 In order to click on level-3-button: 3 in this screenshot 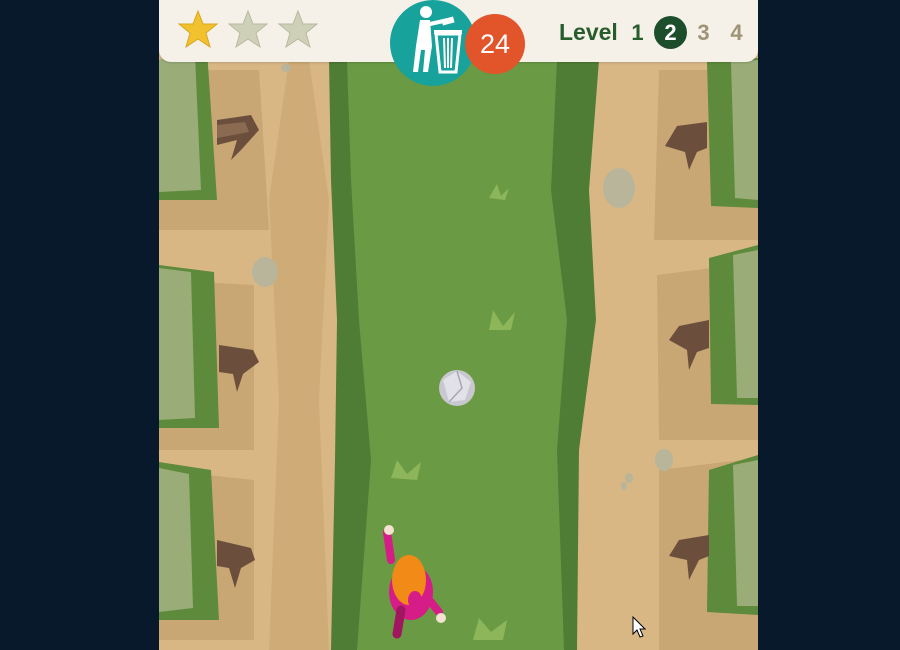, I will do `click(703, 32)`.